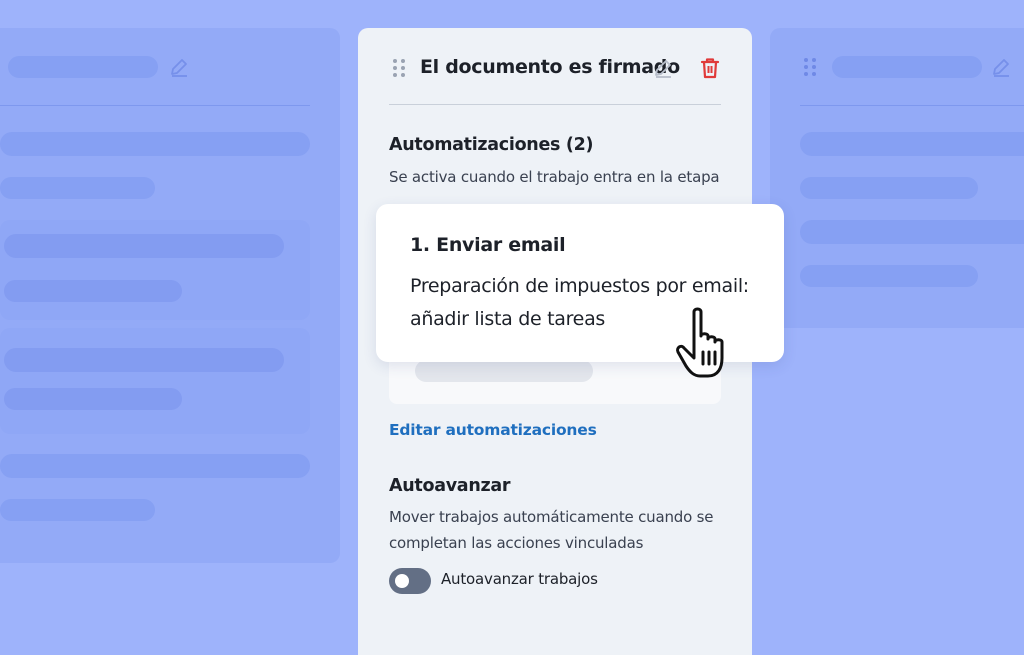 The image size is (1024, 655). I want to click on stage-title: El documento es firmado, so click(550, 67).